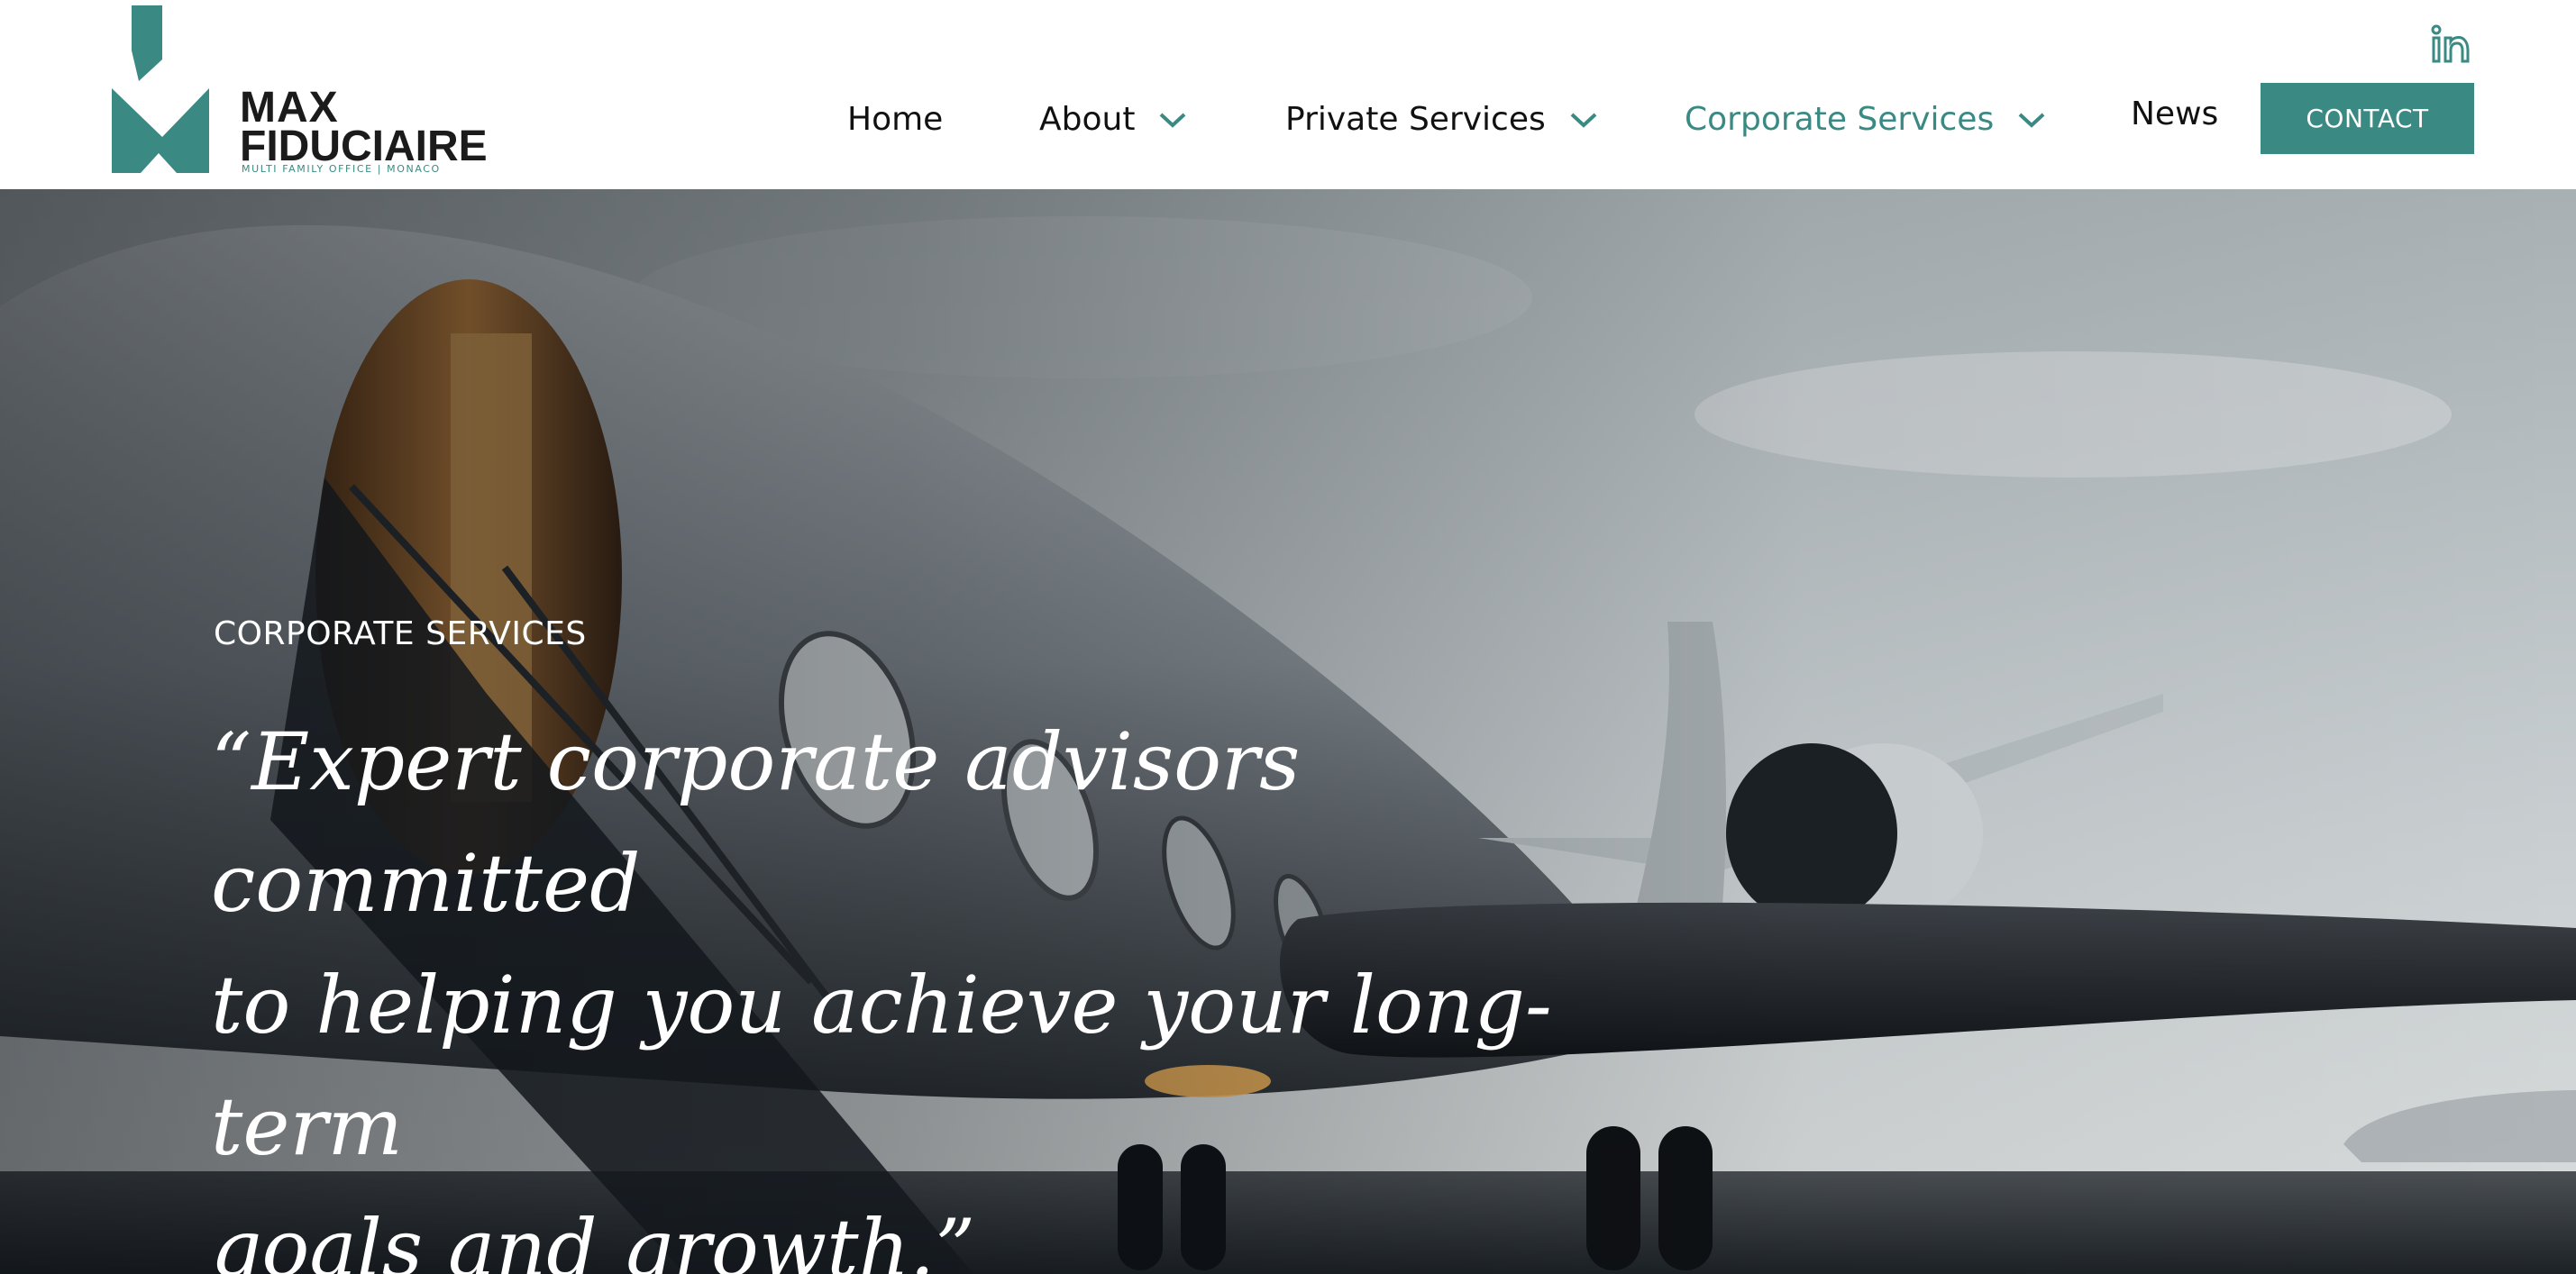  Describe the element at coordinates (2450, 44) in the screenshot. I see `linkedin-icon` at that location.